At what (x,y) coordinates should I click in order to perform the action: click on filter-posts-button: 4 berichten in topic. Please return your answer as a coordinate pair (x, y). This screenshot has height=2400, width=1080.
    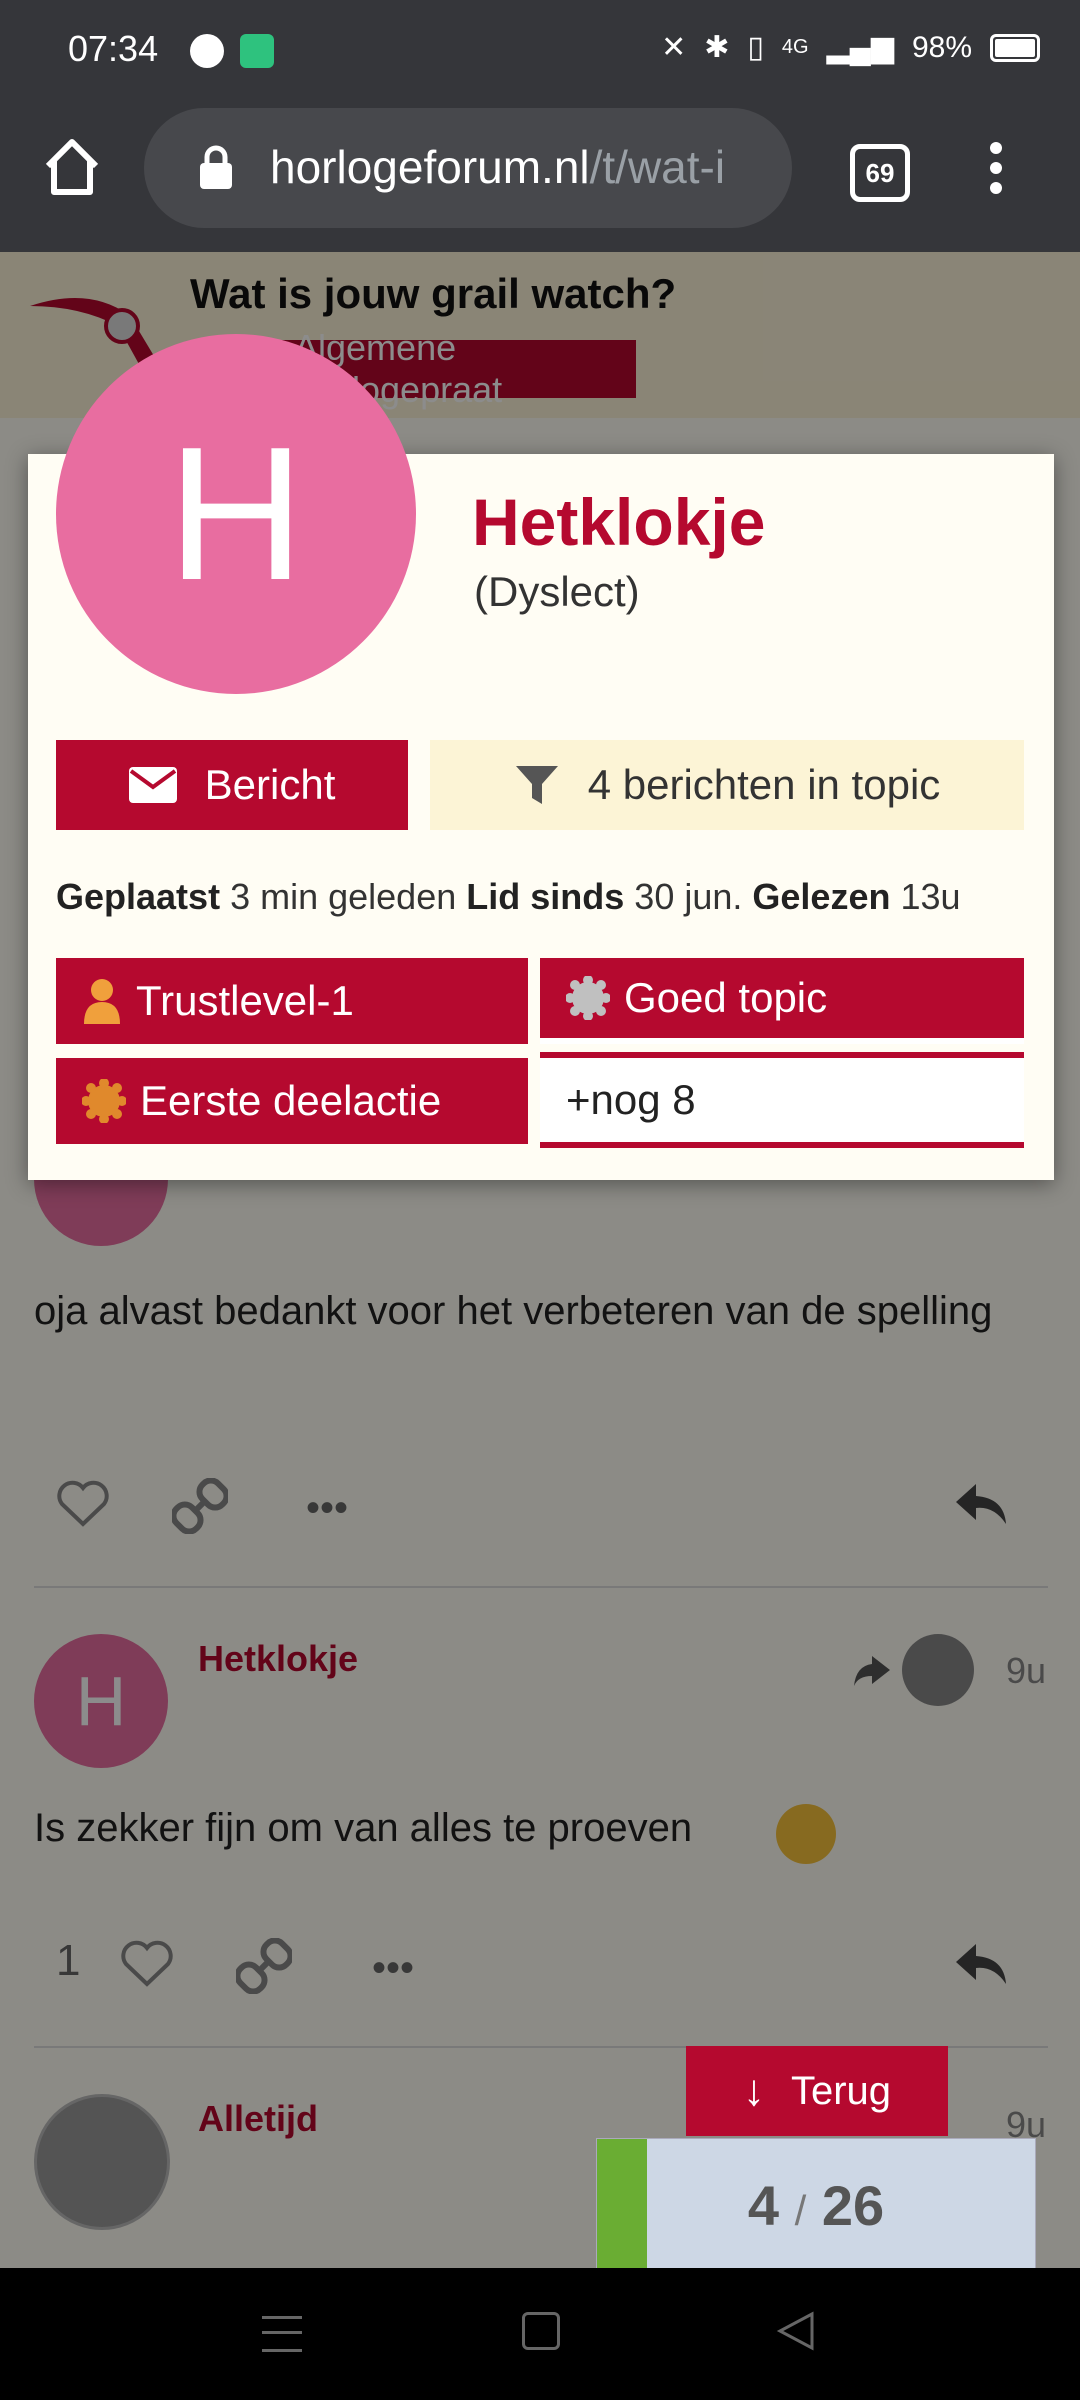
    Looking at the image, I should click on (727, 785).